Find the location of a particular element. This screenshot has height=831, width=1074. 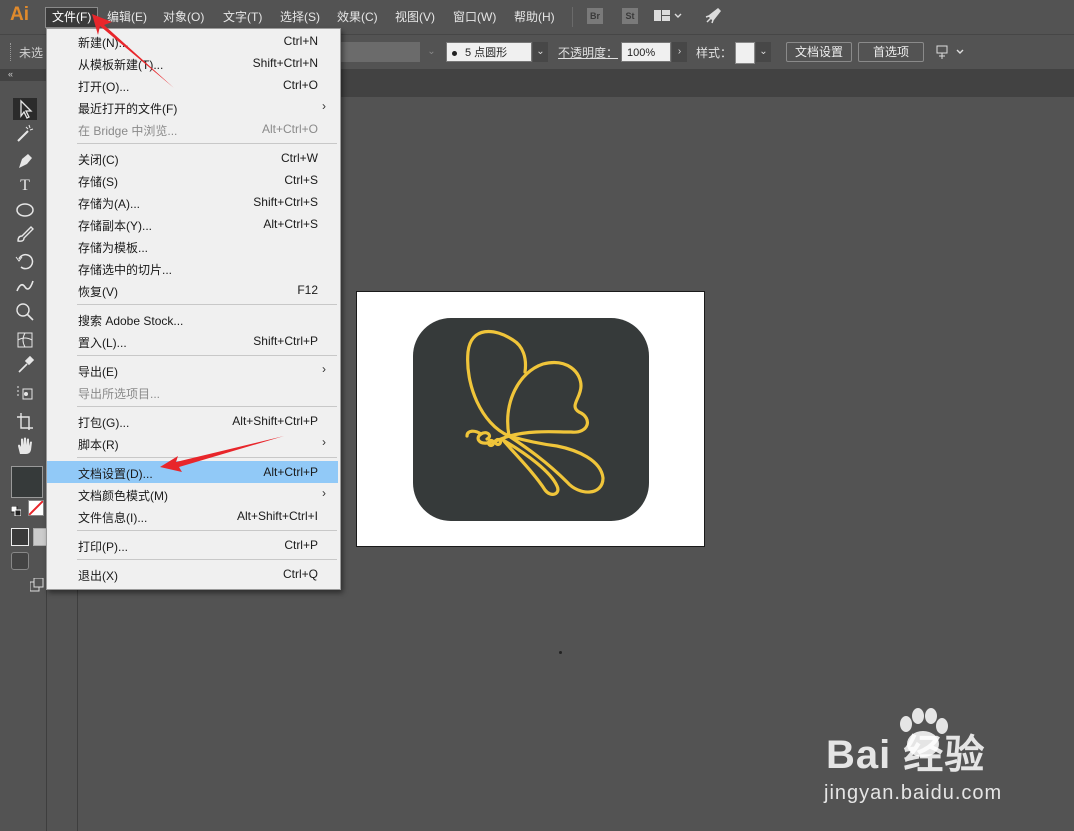

watermark-url: jingyan.baidu.com is located at coordinates (913, 793).